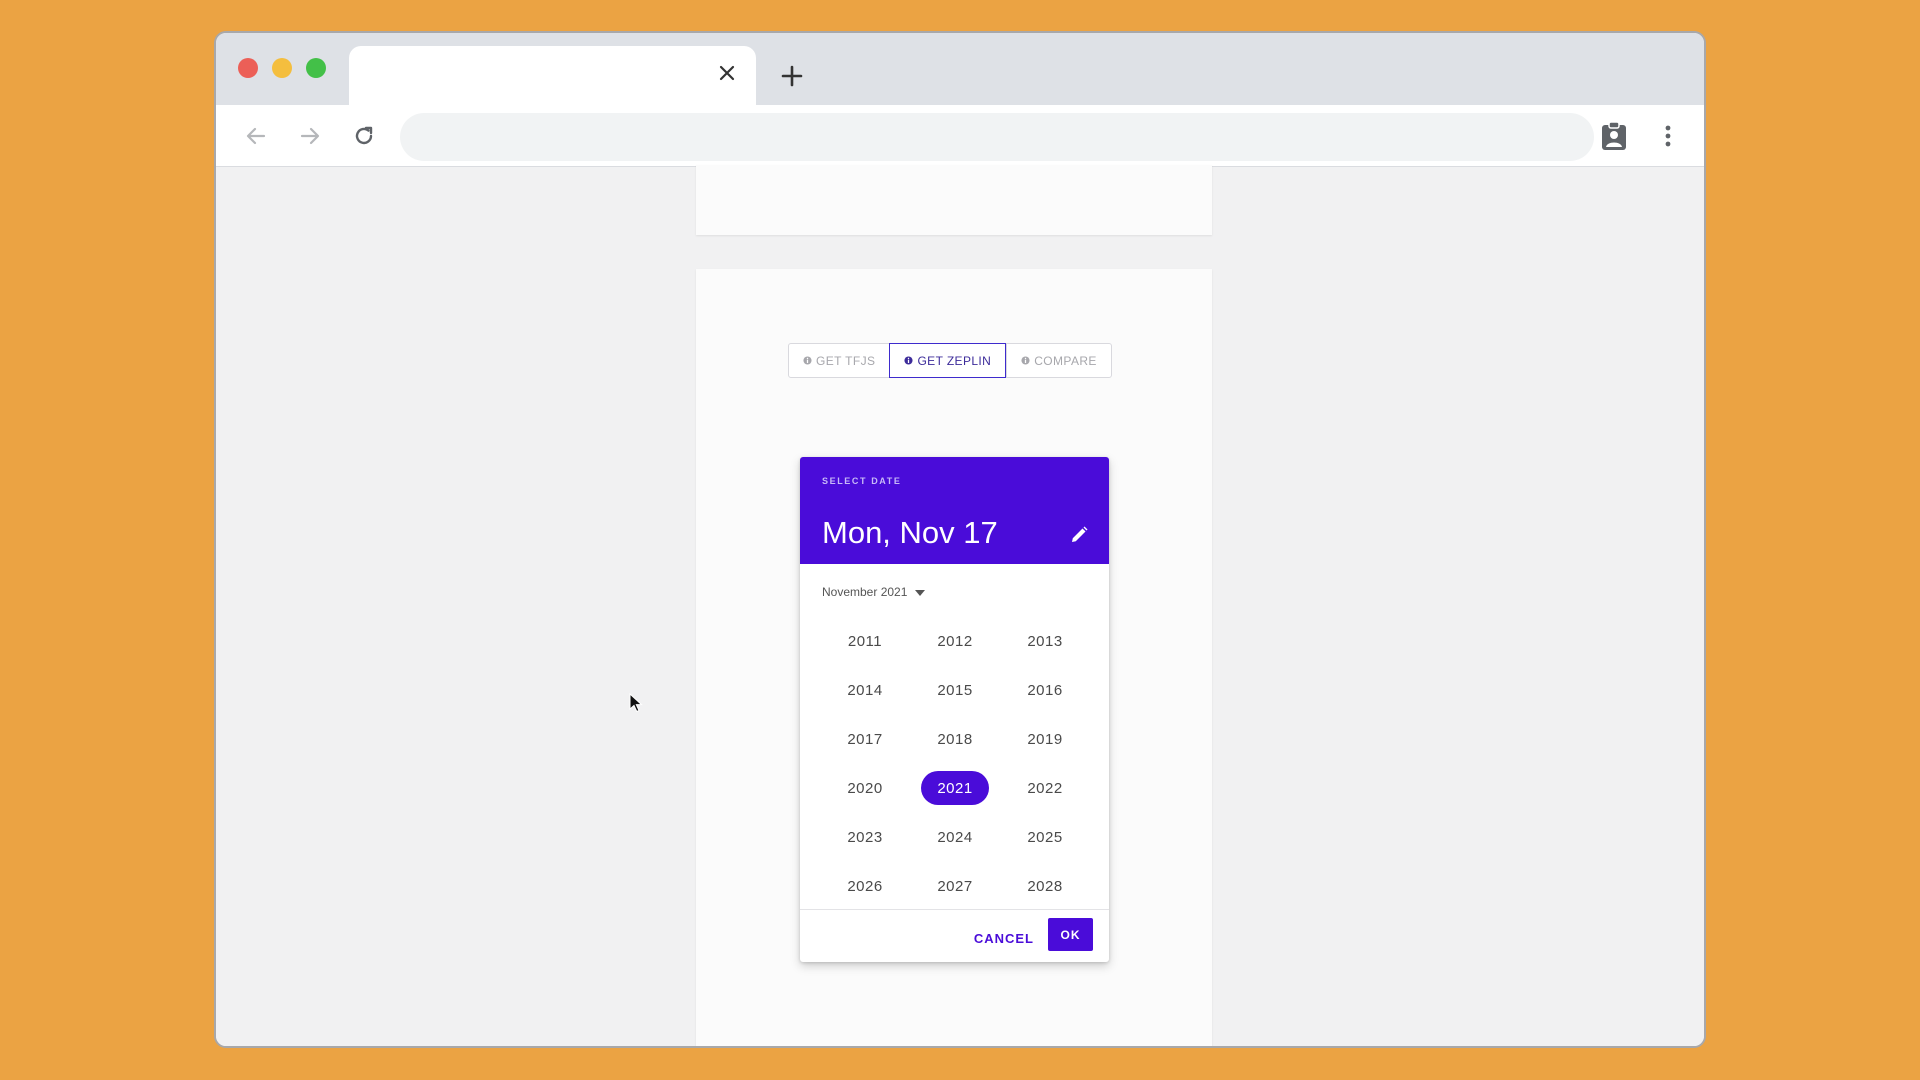 The image size is (1920, 1080). Describe the element at coordinates (1045, 886) in the screenshot. I see `year-option: 2028` at that location.